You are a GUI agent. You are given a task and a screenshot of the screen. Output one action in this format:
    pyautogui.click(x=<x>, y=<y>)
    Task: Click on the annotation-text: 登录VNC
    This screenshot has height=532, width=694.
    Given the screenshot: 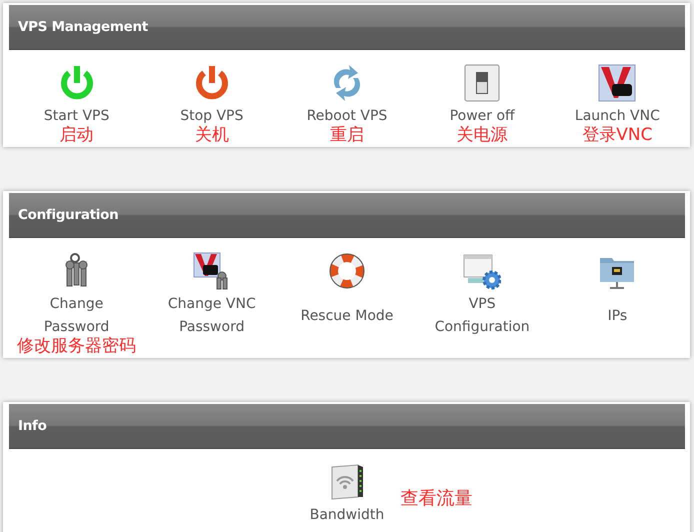 What is the action you would take?
    pyautogui.click(x=617, y=135)
    